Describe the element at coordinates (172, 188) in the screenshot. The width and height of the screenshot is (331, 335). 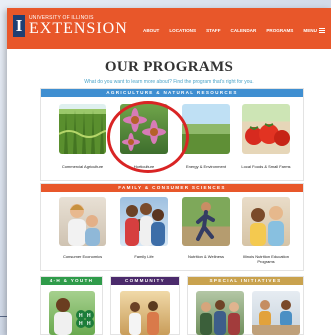
I see `section-family-heading: FAMILY & CONSUMER SCIENCES` at that location.